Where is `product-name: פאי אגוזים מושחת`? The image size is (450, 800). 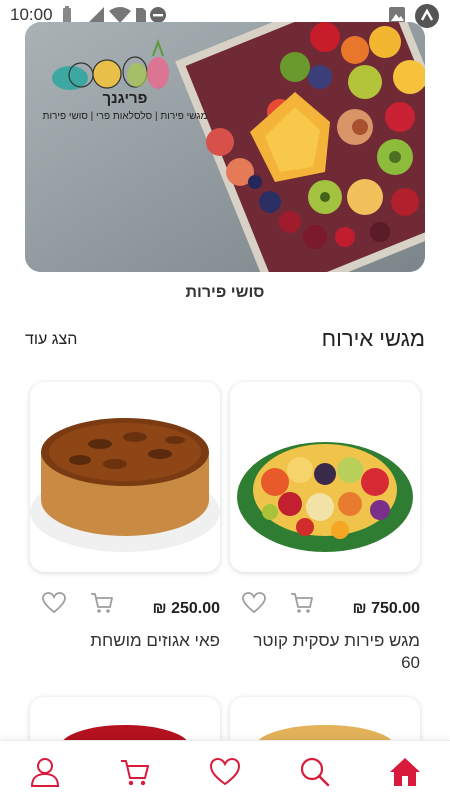 product-name: פאי אגוזים מושחת is located at coordinates (125, 641).